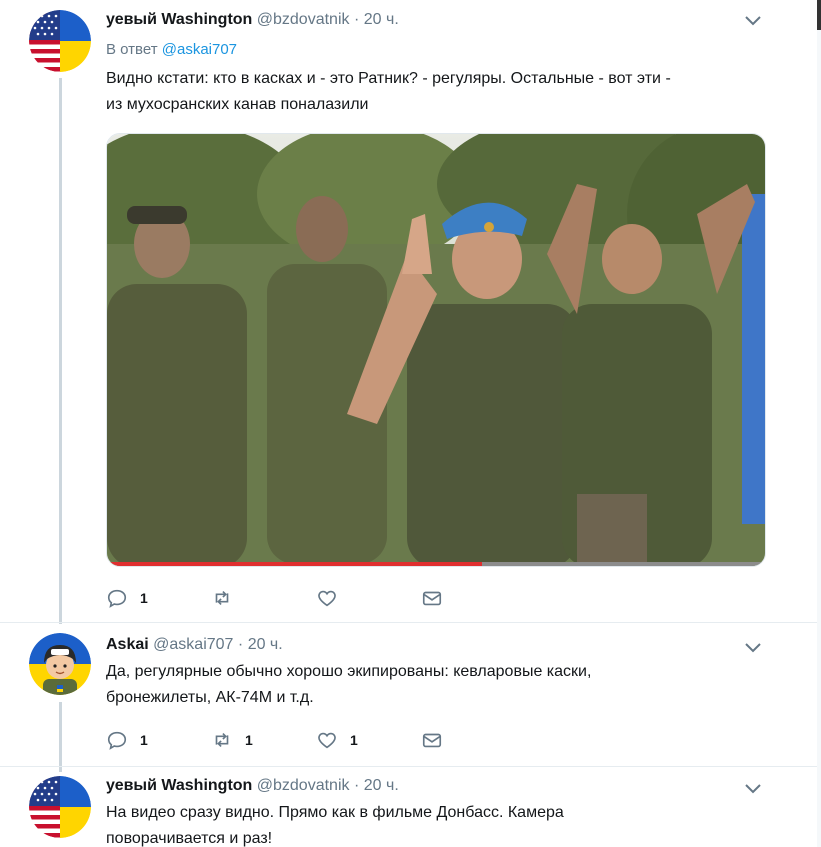 The image size is (821, 847). What do you see at coordinates (263, 740) in the screenshot?
I see `retweet-button: 1` at bounding box center [263, 740].